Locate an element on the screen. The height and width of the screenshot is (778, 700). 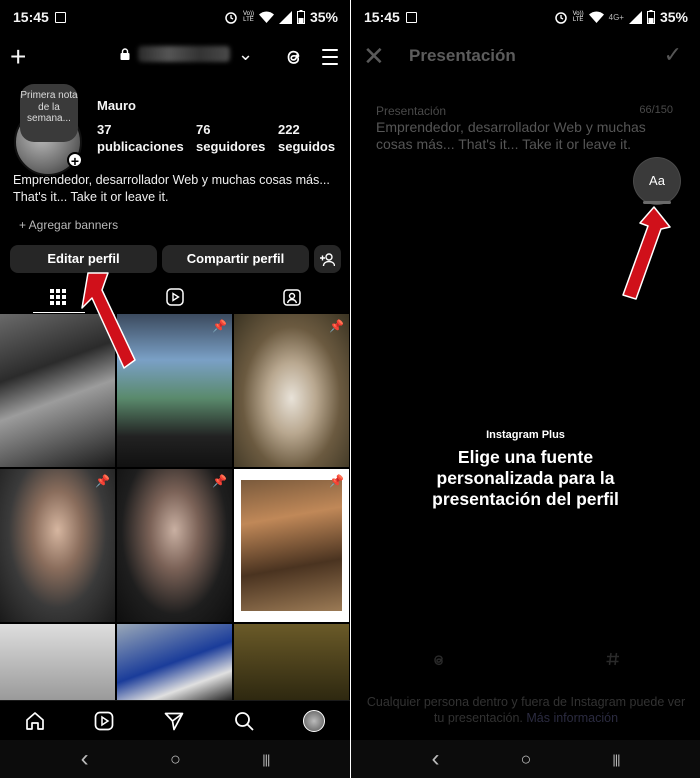
status-icons: Vo)) LTE 4G+ 35% is located at coordinates (621, 17).